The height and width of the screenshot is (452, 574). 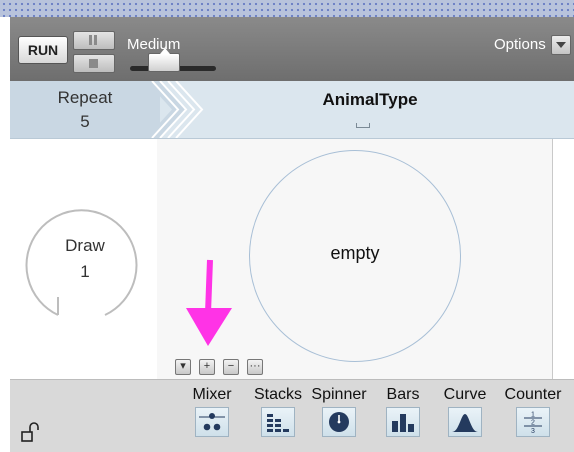 I want to click on run-button: RUN, so click(x=43, y=50).